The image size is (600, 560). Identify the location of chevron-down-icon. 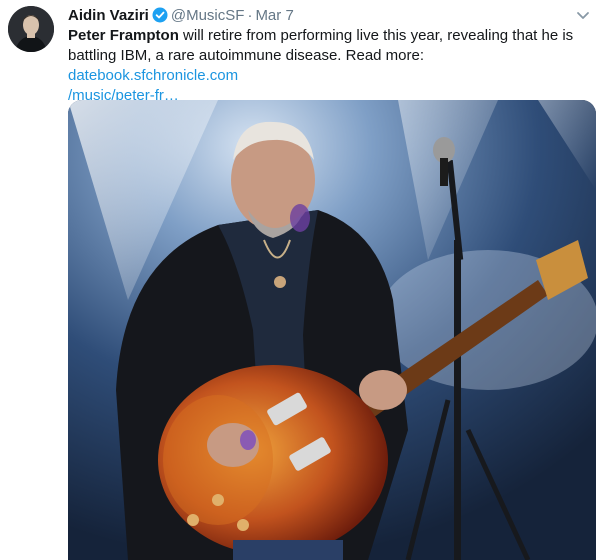
(583, 17).